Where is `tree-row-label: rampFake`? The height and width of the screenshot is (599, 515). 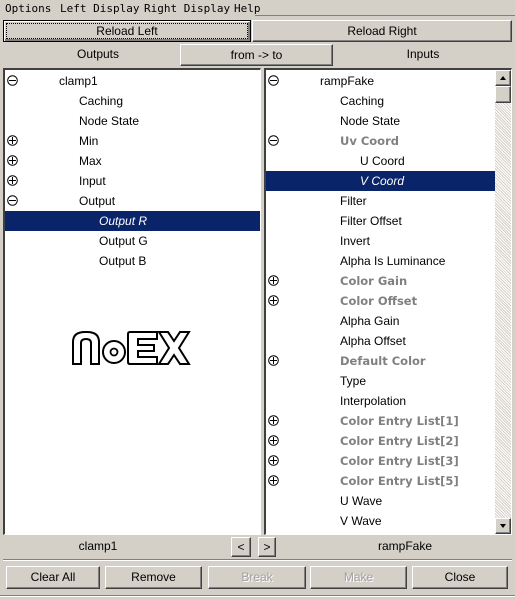
tree-row-label: rampFake is located at coordinates (347, 81).